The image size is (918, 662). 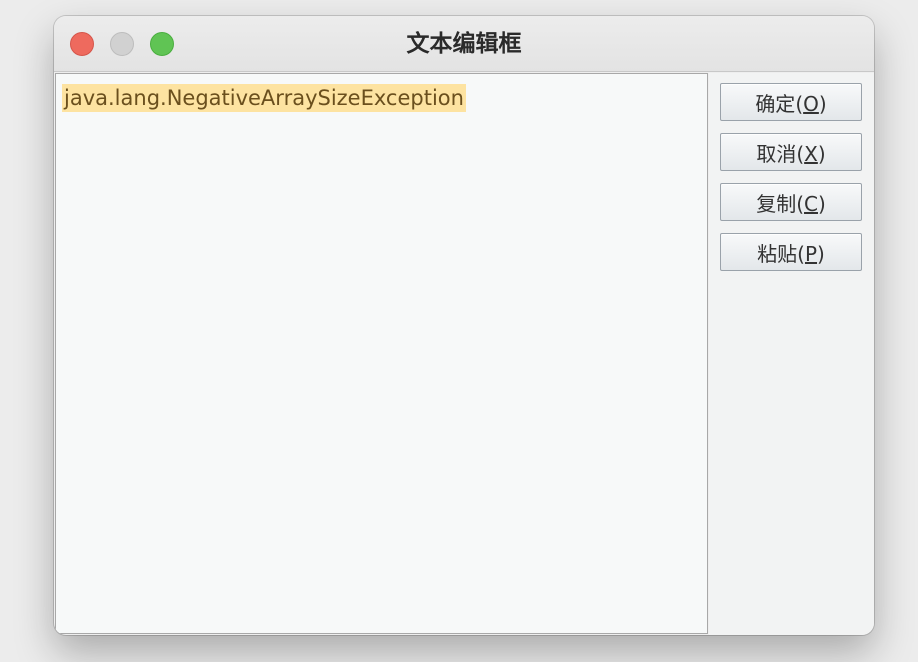 I want to click on ok-button: 确定(O), so click(x=791, y=102).